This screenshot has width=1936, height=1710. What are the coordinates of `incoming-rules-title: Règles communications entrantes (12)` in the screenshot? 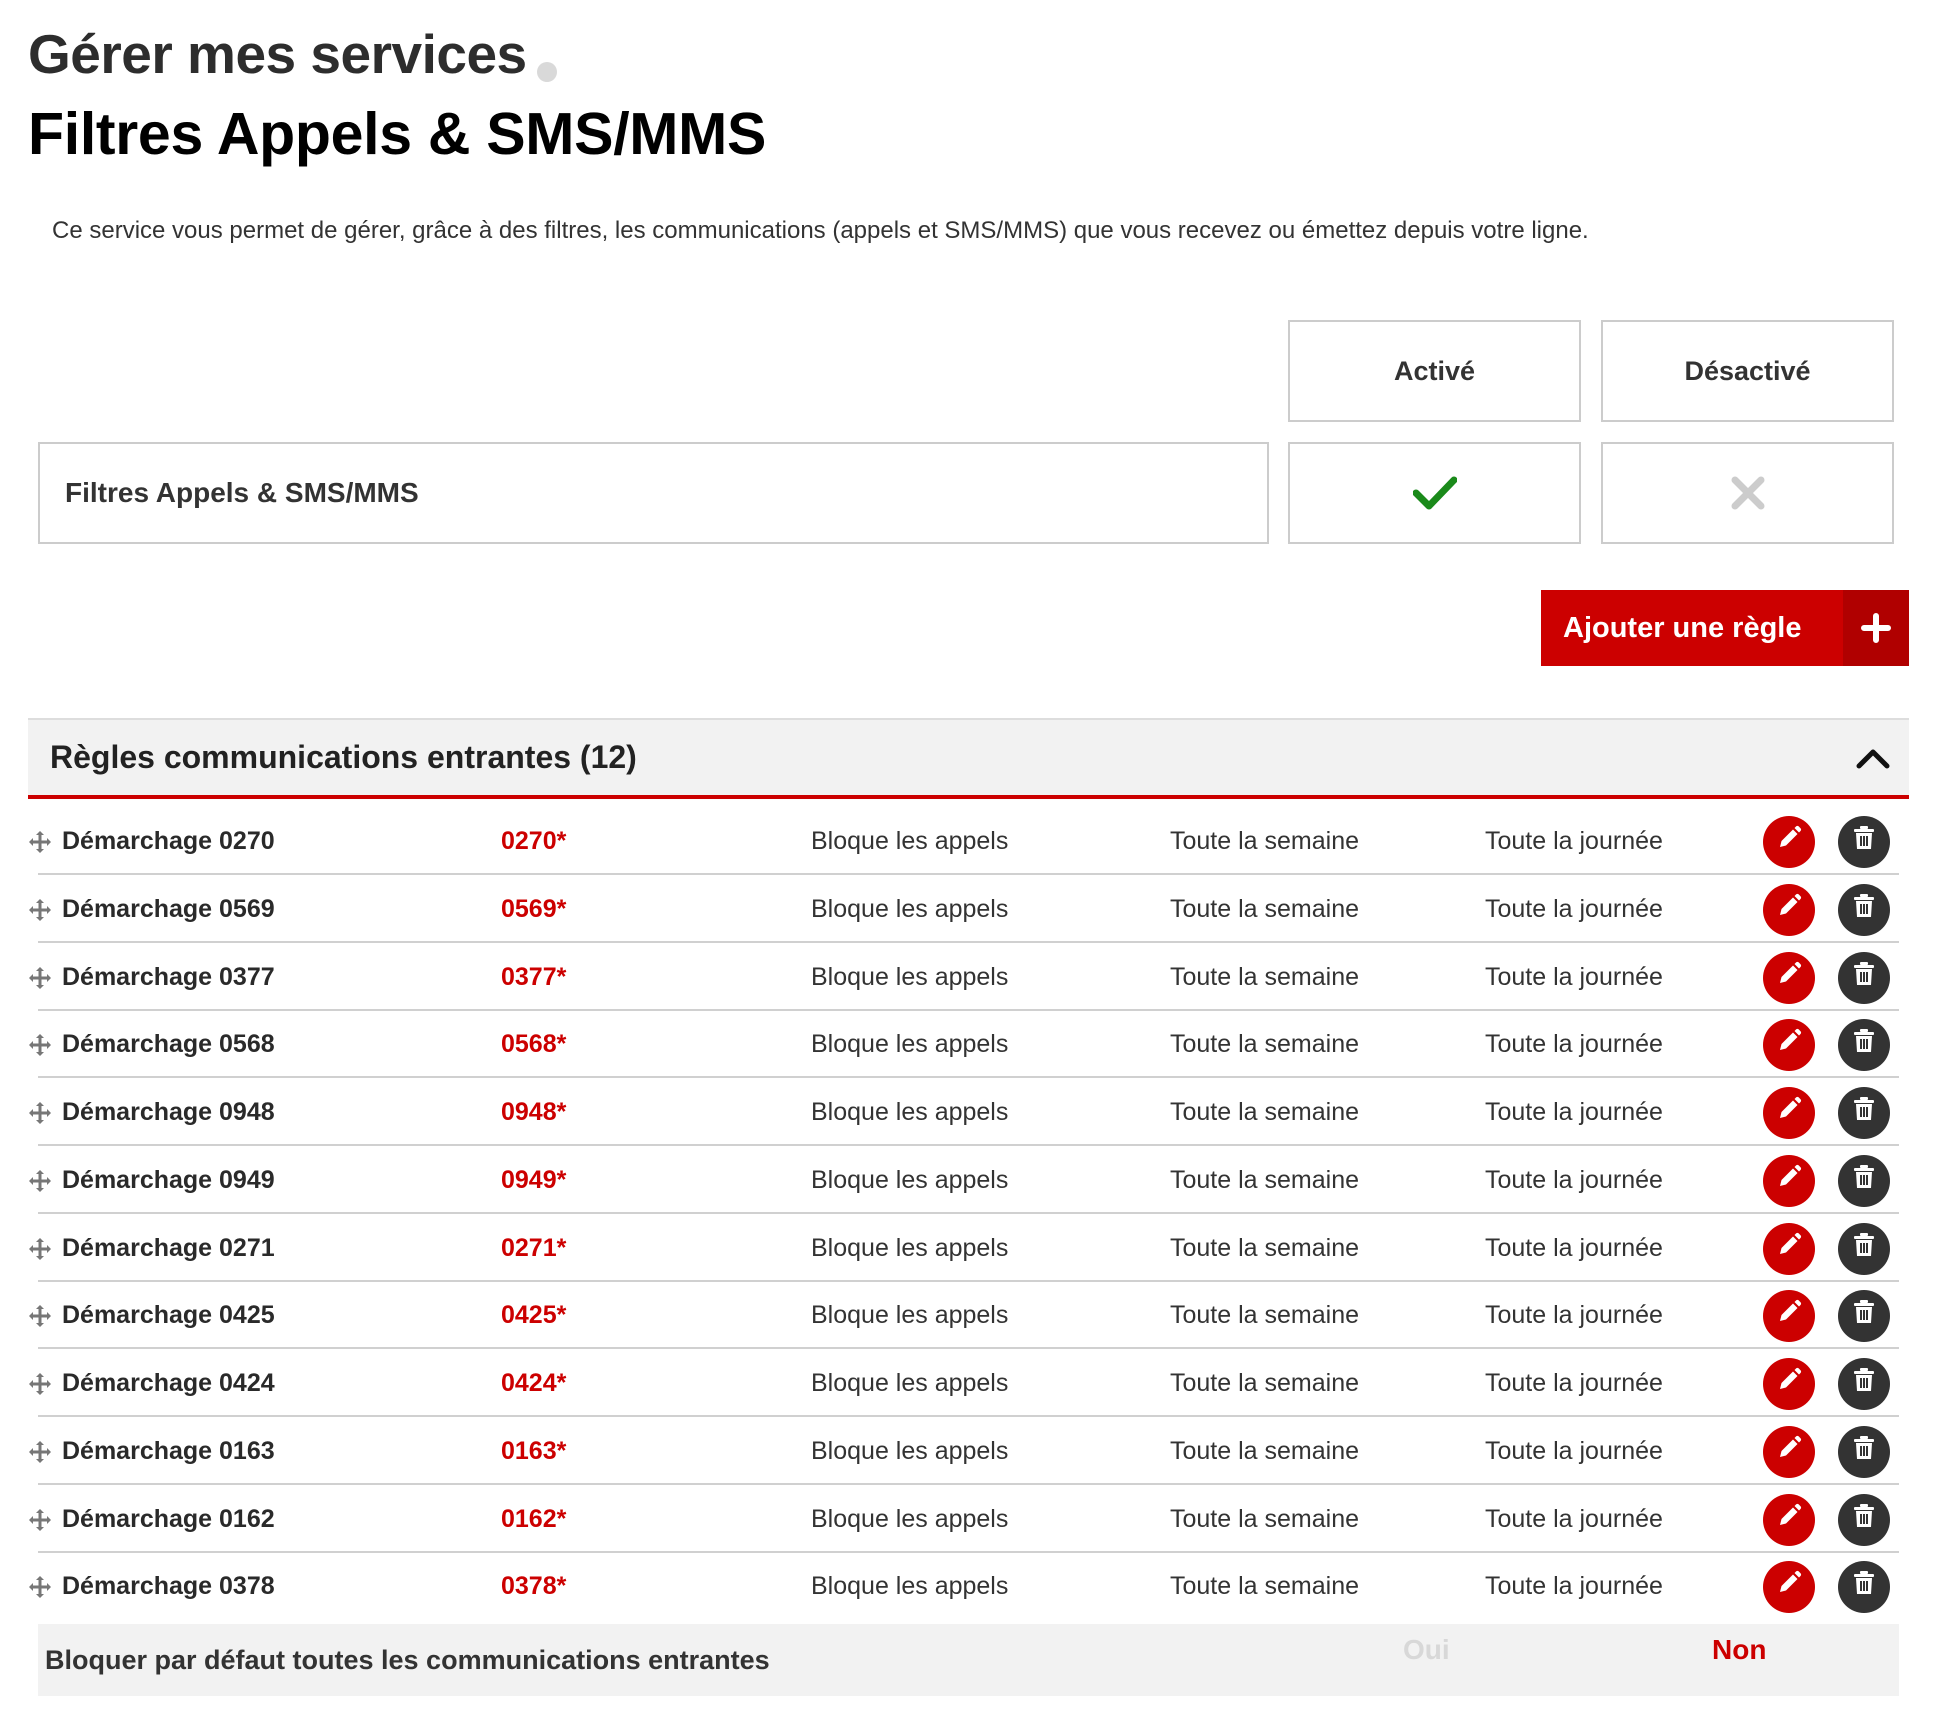 It's located at (343, 757).